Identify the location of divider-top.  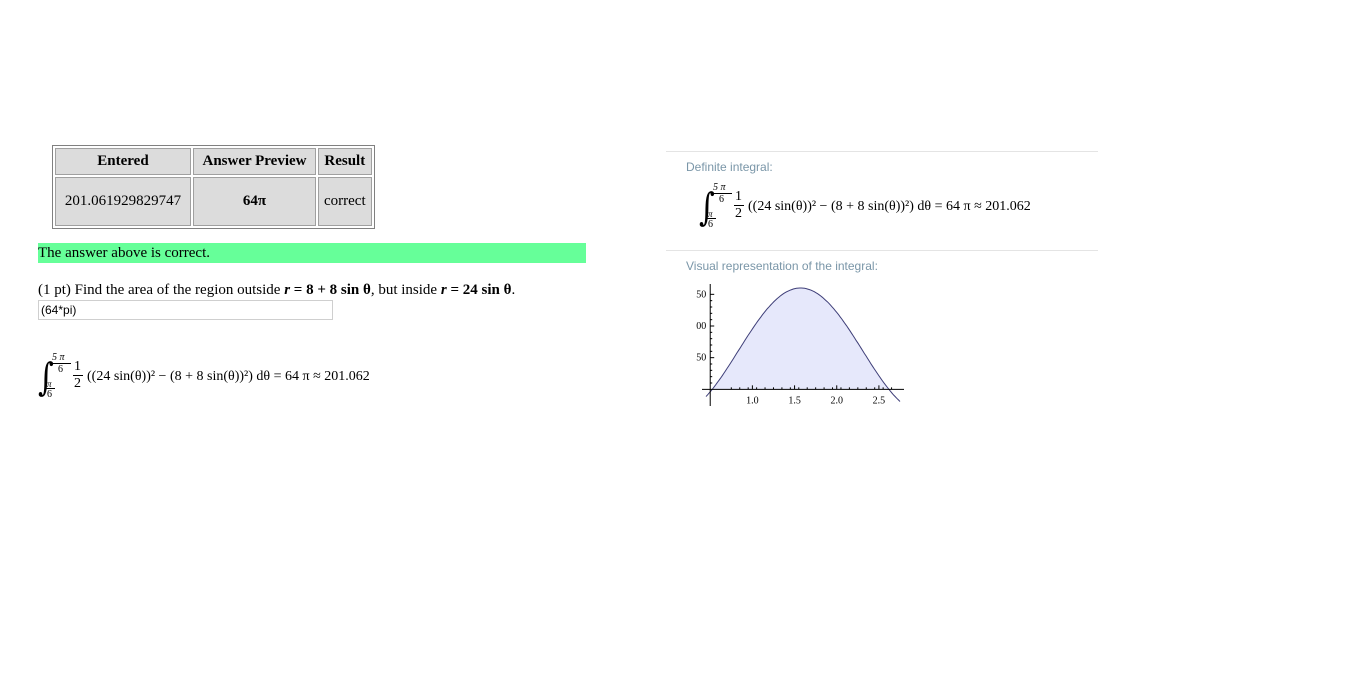
(882, 151).